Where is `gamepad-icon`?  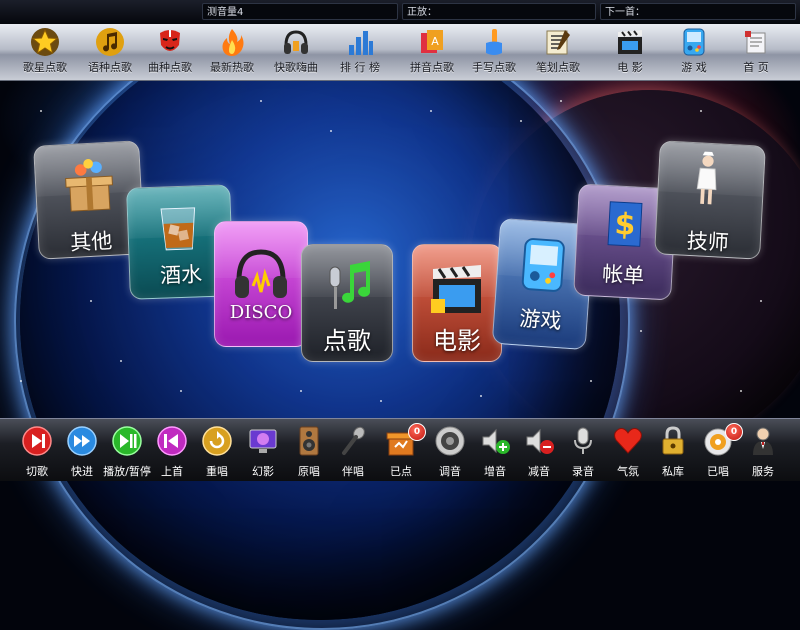 gamepad-icon is located at coordinates (694, 42).